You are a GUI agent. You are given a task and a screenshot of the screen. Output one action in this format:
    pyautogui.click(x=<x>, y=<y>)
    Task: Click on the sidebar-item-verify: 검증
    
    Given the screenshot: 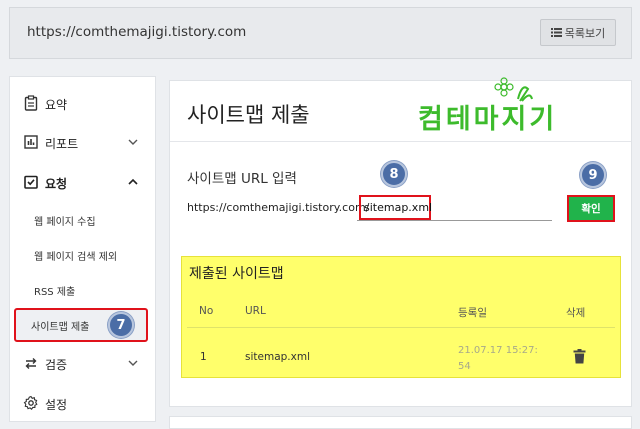 What is the action you would take?
    pyautogui.click(x=83, y=363)
    